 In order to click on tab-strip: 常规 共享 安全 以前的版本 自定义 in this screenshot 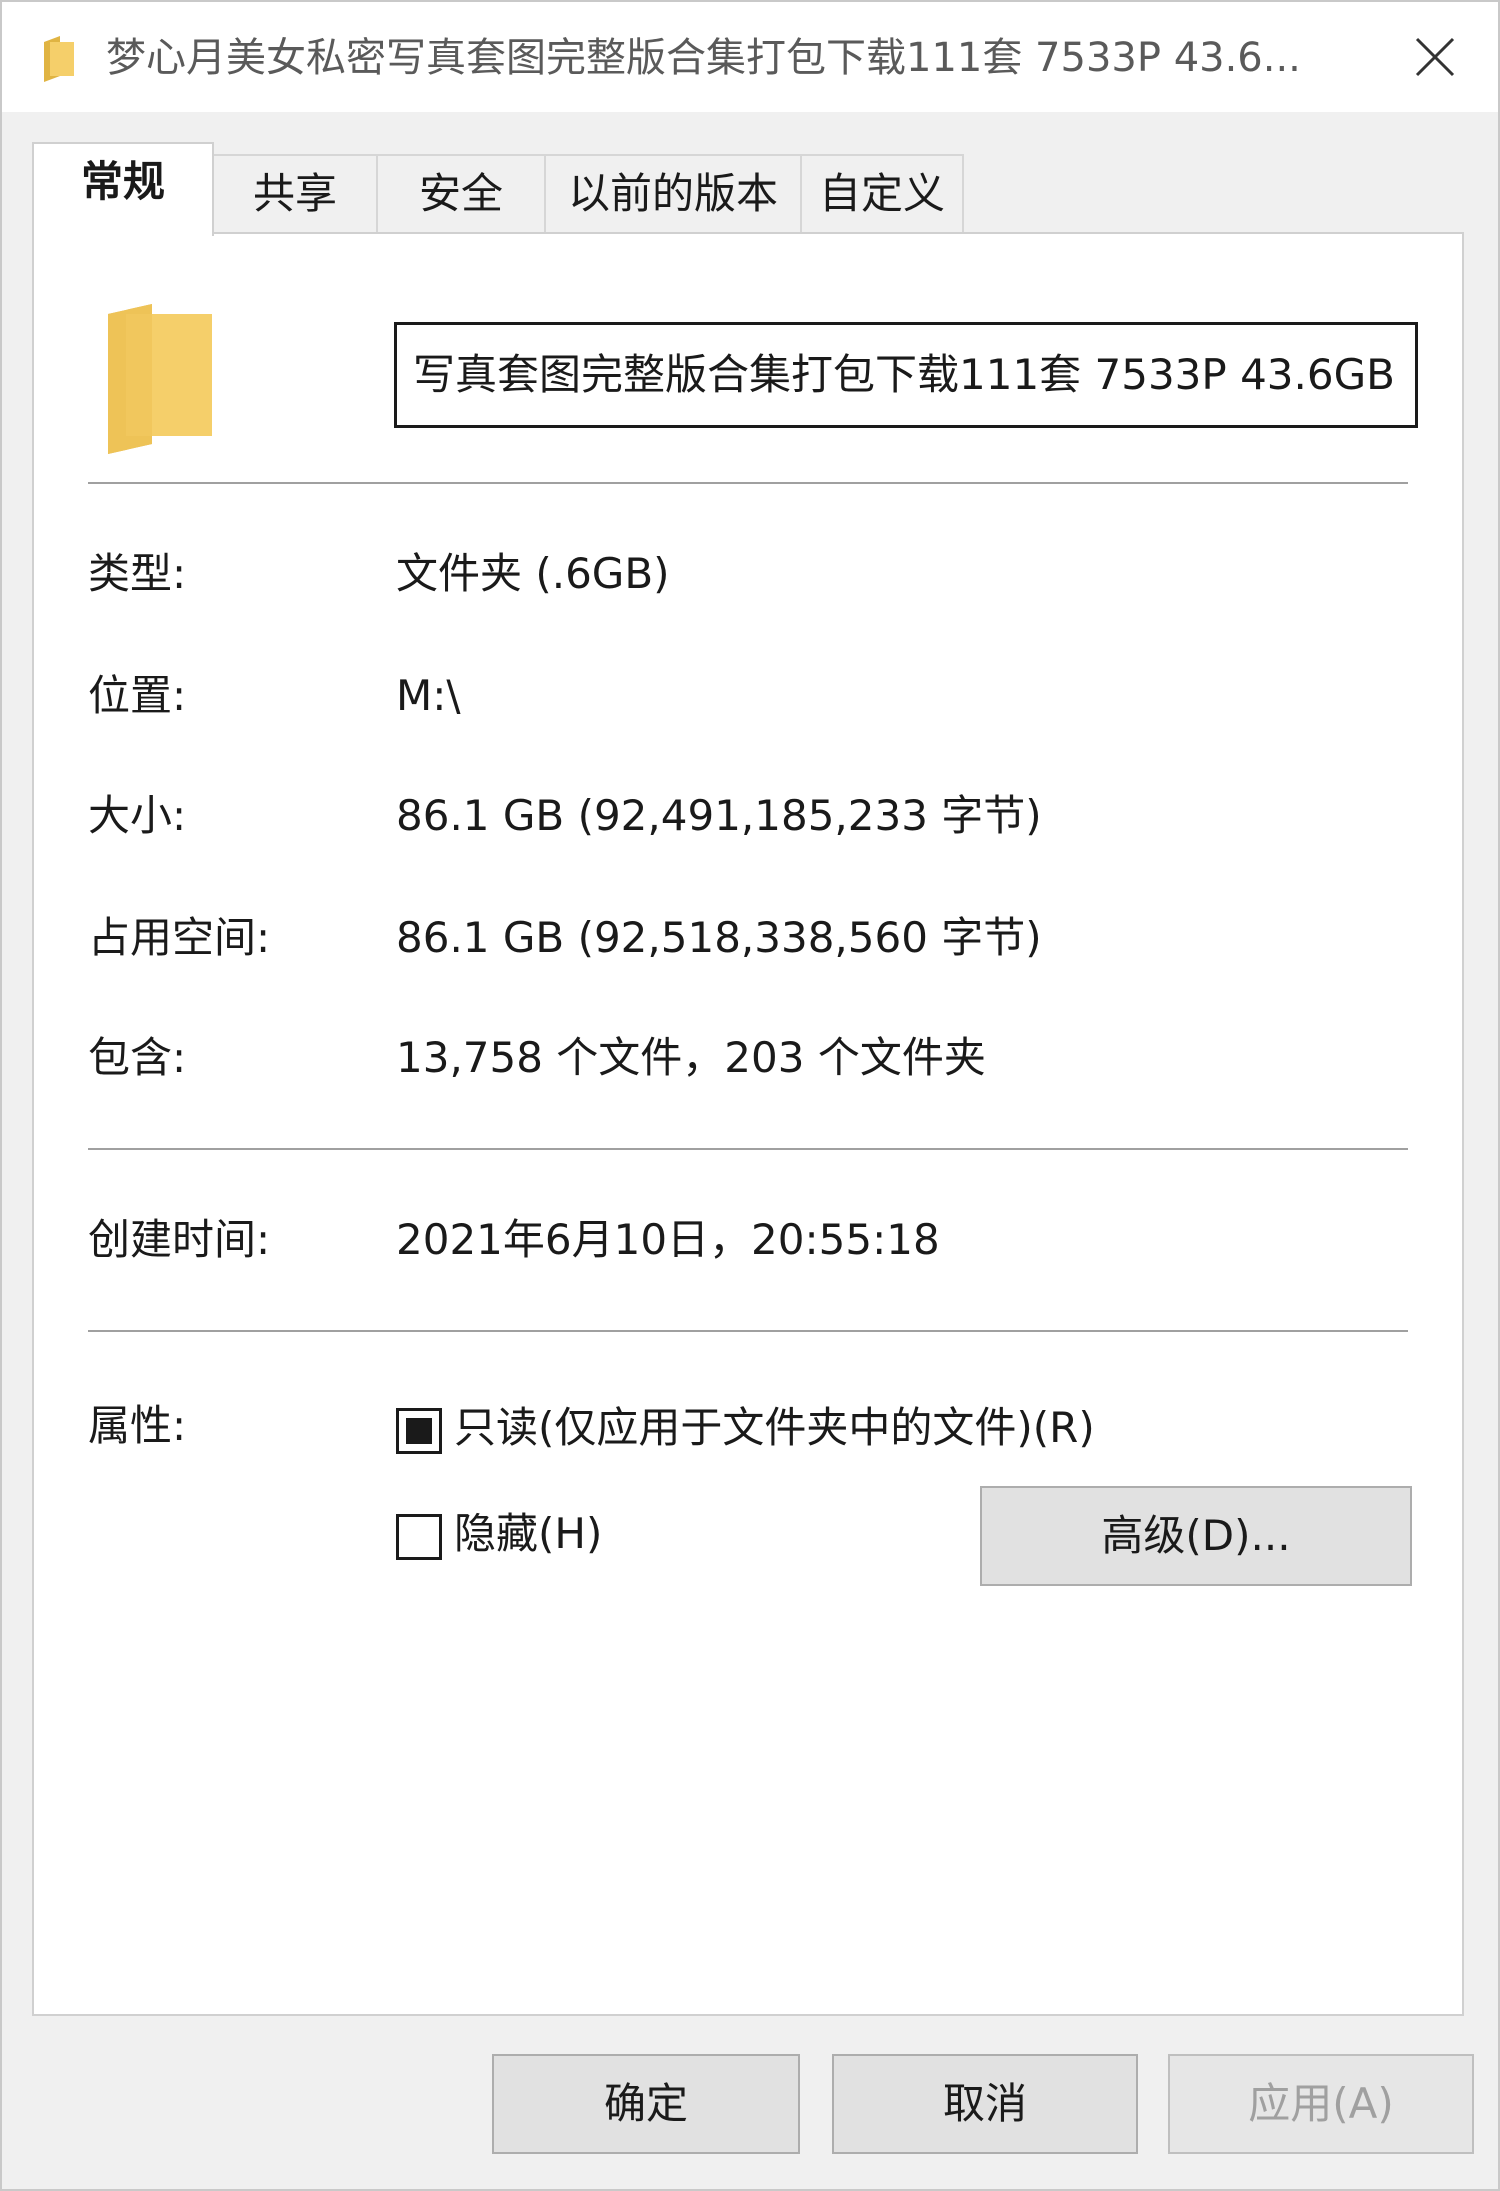, I will do `click(752, 189)`.